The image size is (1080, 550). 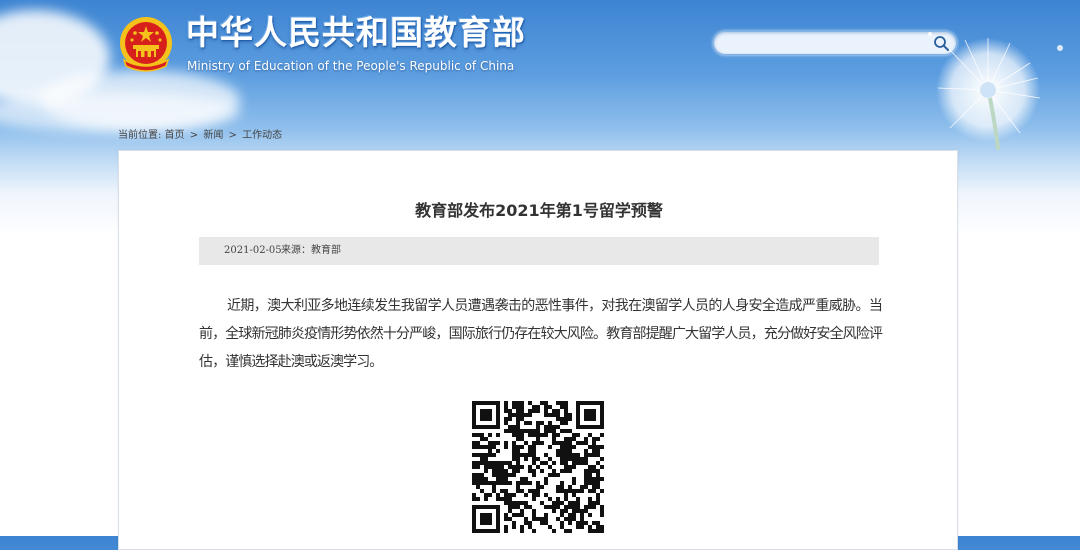 What do you see at coordinates (539, 210) in the screenshot?
I see `article-title: 教育部发布2021年第1号留学预警` at bounding box center [539, 210].